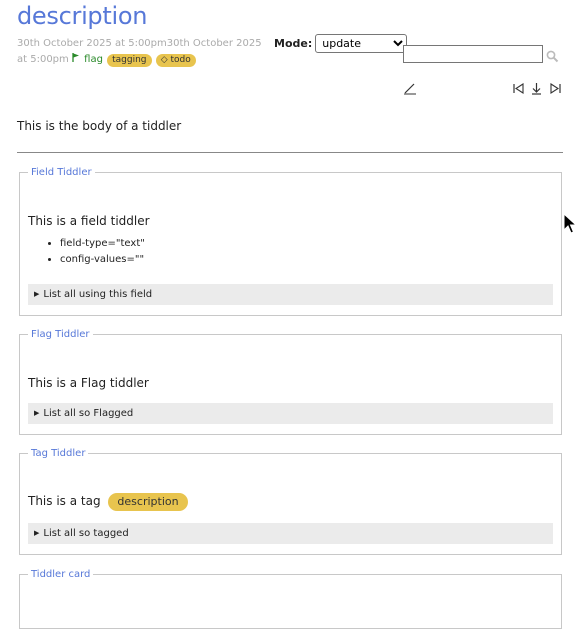 This screenshot has height=629, width=579. Describe the element at coordinates (518, 89) in the screenshot. I see `first-icon` at that location.